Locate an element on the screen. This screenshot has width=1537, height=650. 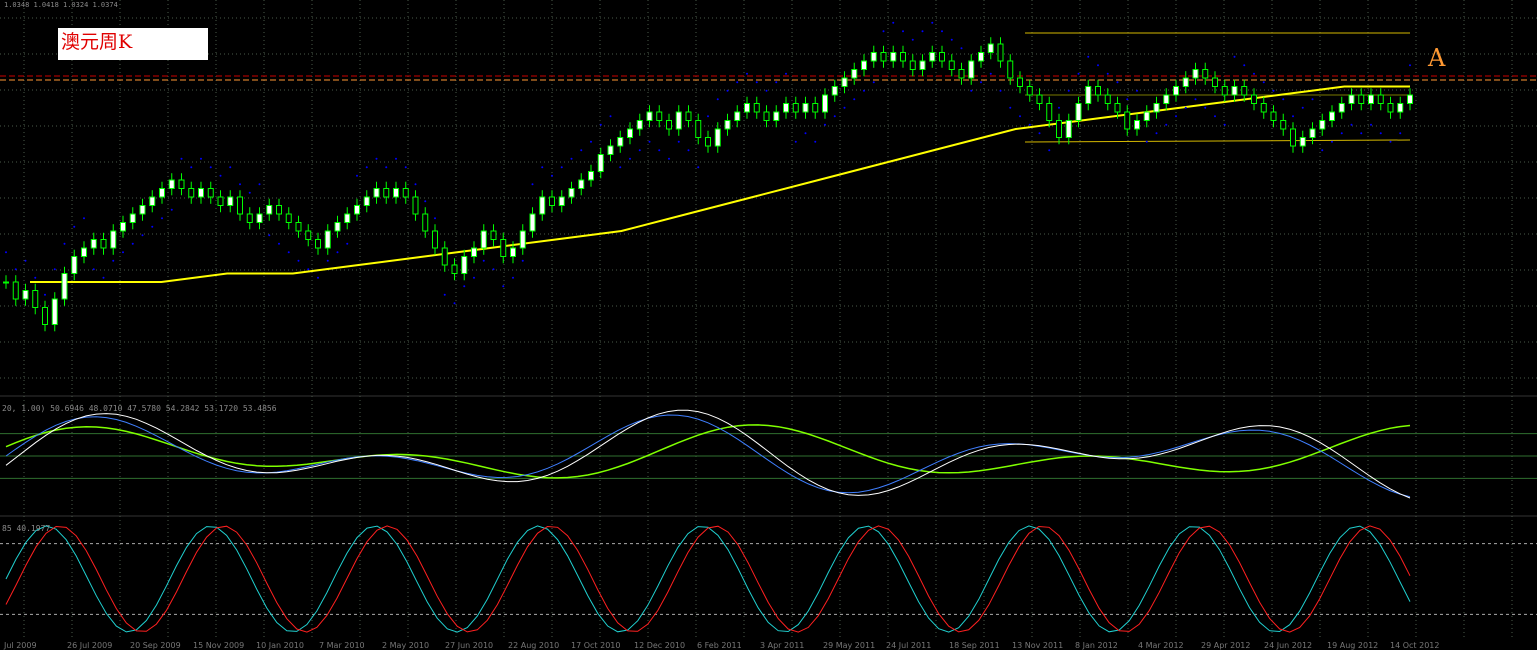
x-tick-label: 14 Oct 2012 is located at coordinates (1415, 645).